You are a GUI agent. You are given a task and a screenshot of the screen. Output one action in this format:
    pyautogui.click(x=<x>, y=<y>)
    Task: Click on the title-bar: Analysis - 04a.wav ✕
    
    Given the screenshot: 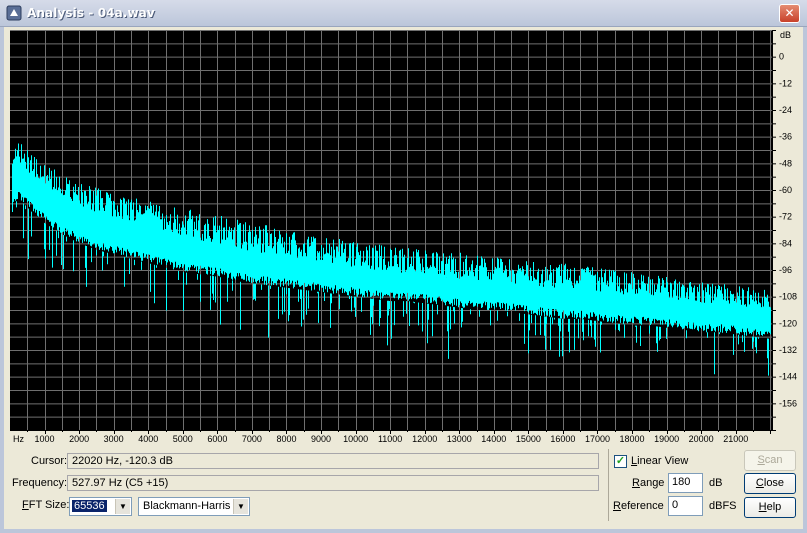 What is the action you would take?
    pyautogui.click(x=403, y=13)
    